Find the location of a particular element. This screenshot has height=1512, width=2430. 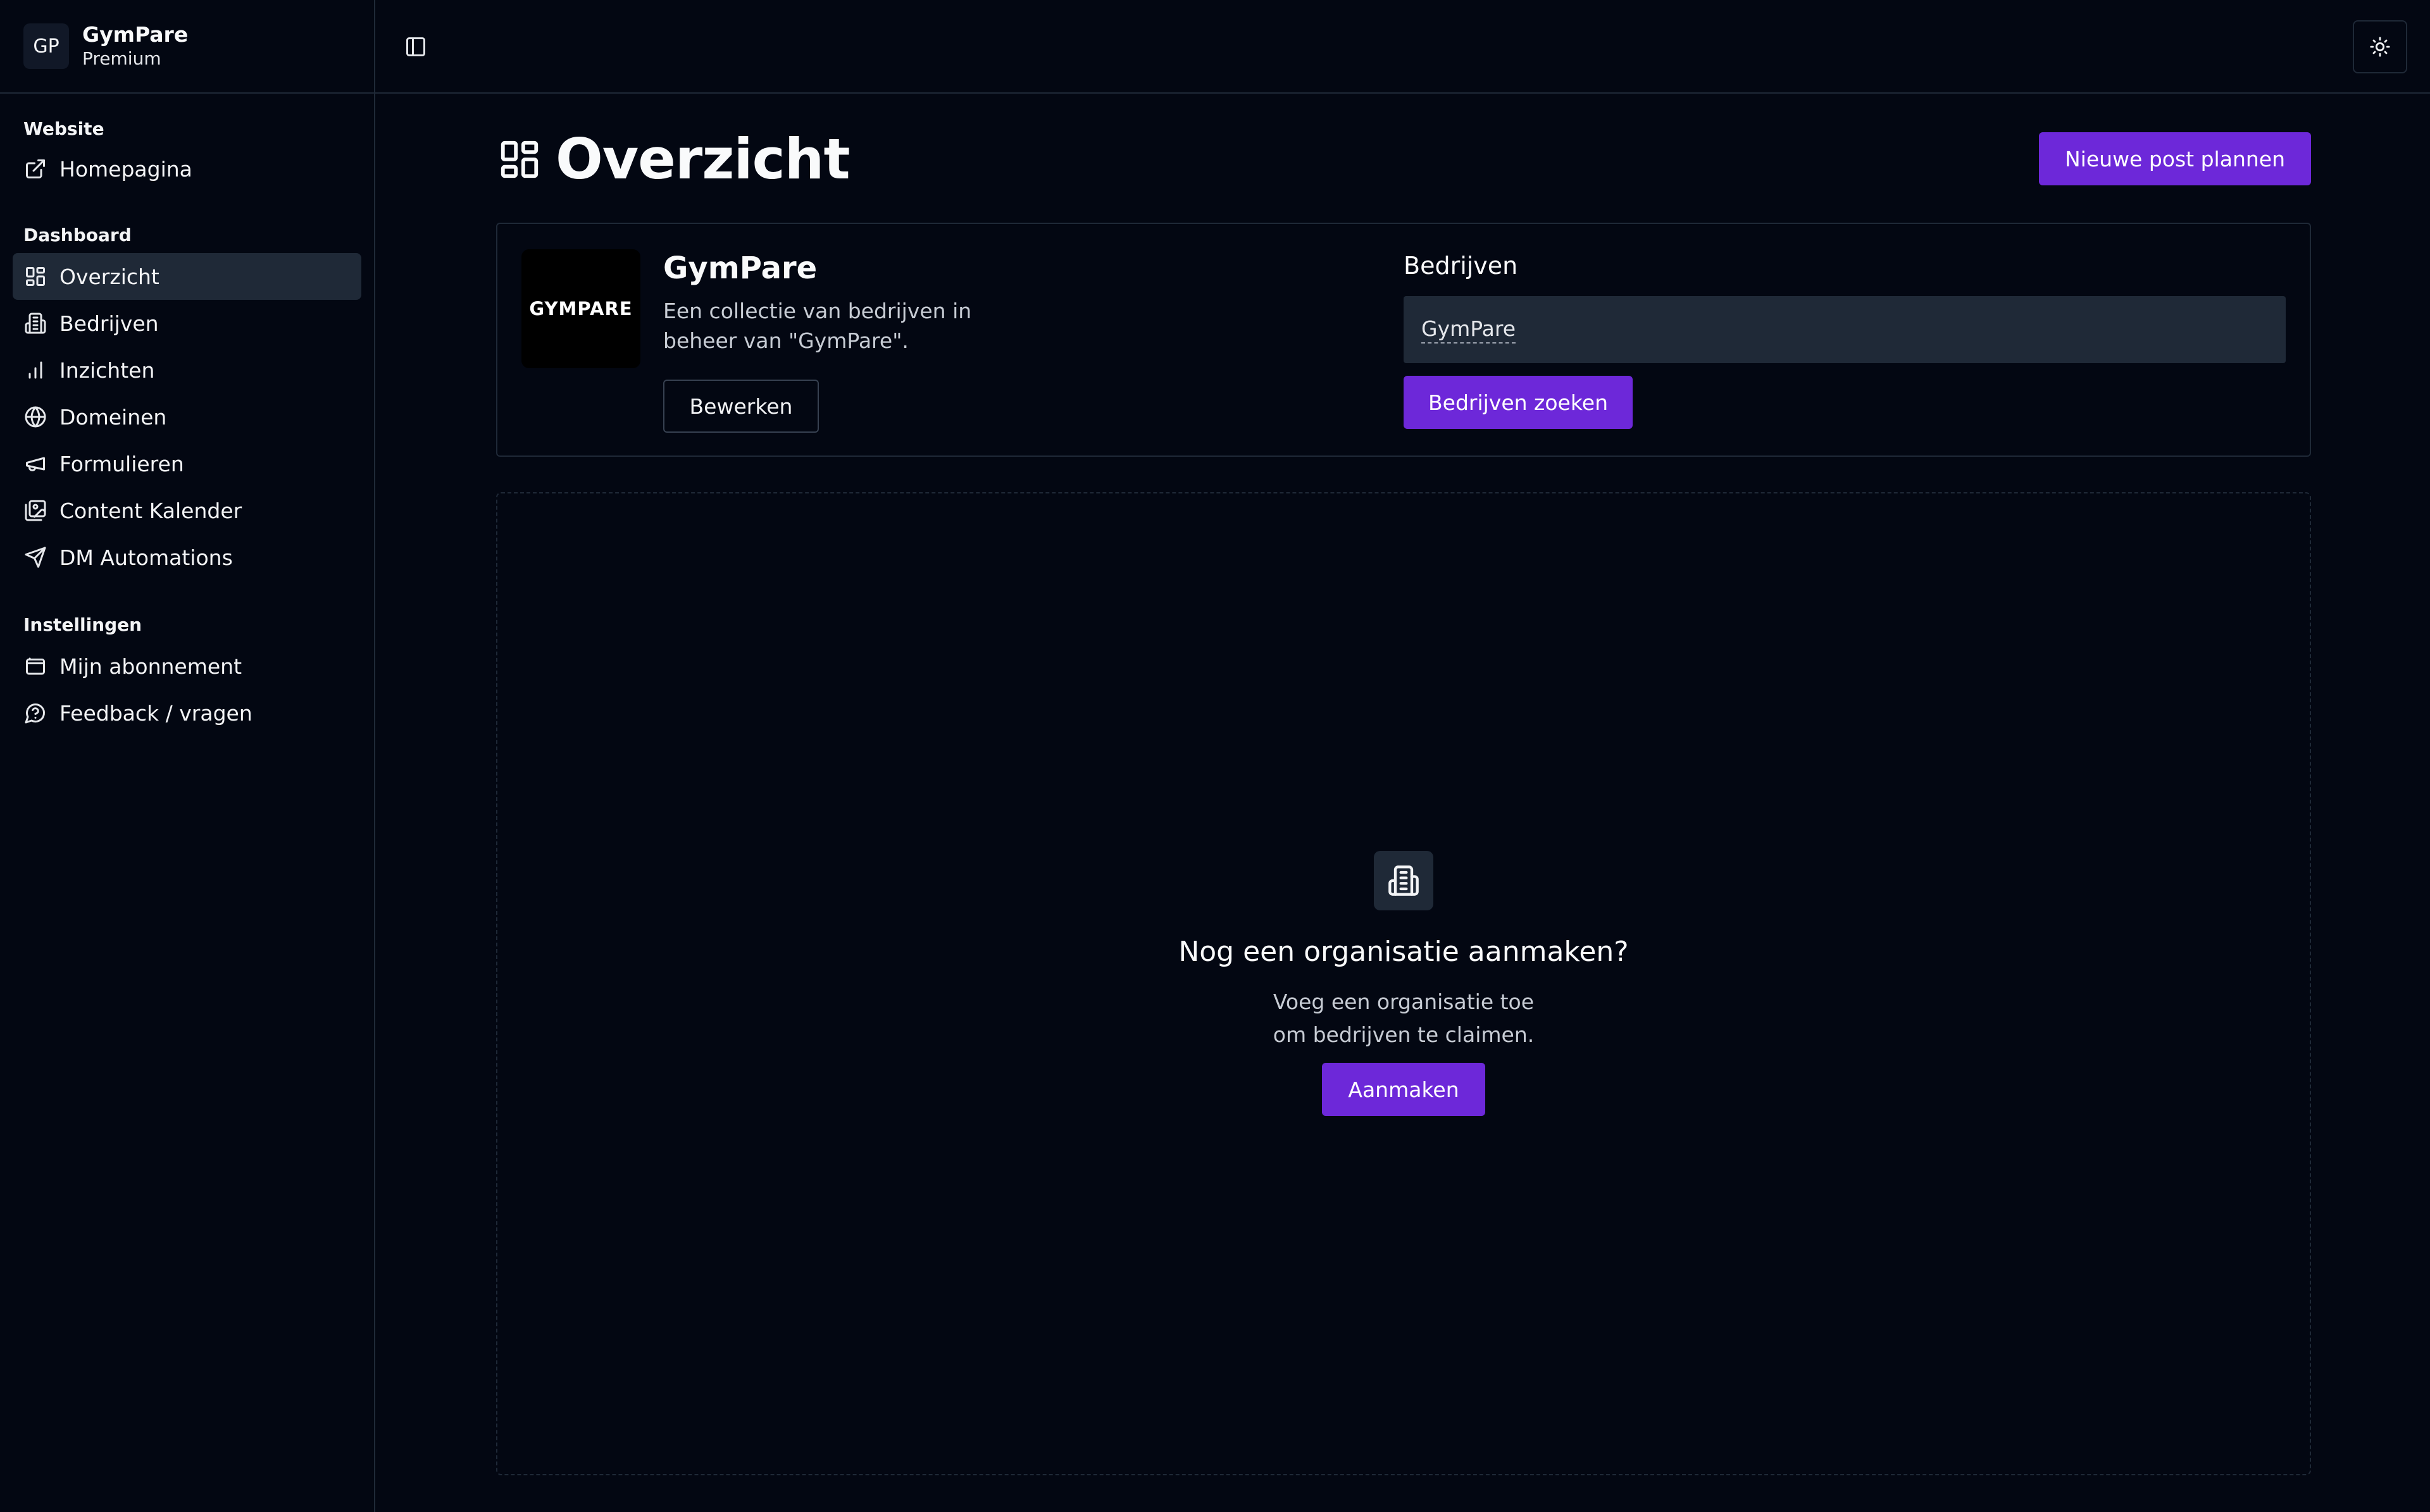

page-title: Overzicht is located at coordinates (703, 159).